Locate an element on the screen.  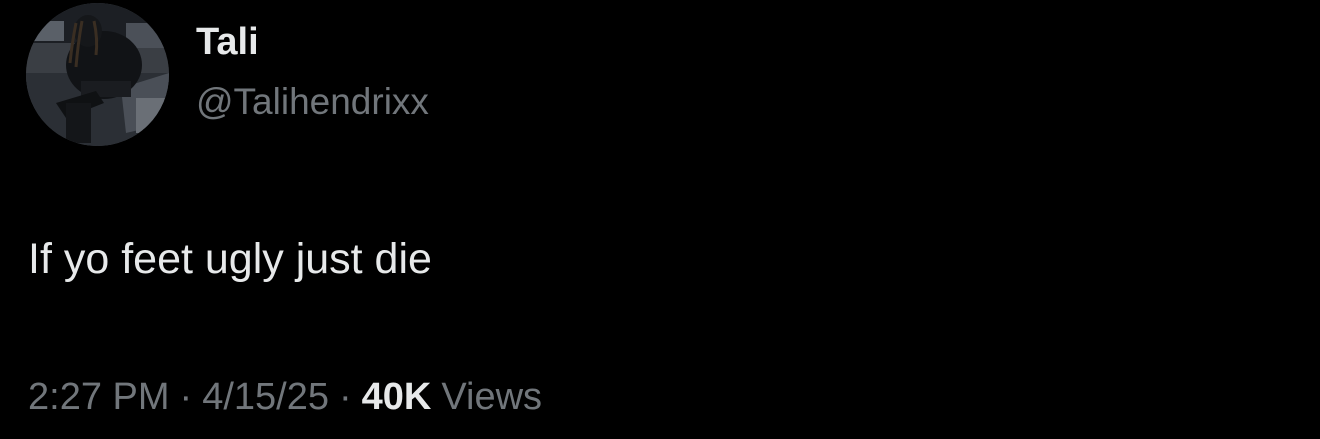
tweet-date: 4/15/25 is located at coordinates (265, 397).